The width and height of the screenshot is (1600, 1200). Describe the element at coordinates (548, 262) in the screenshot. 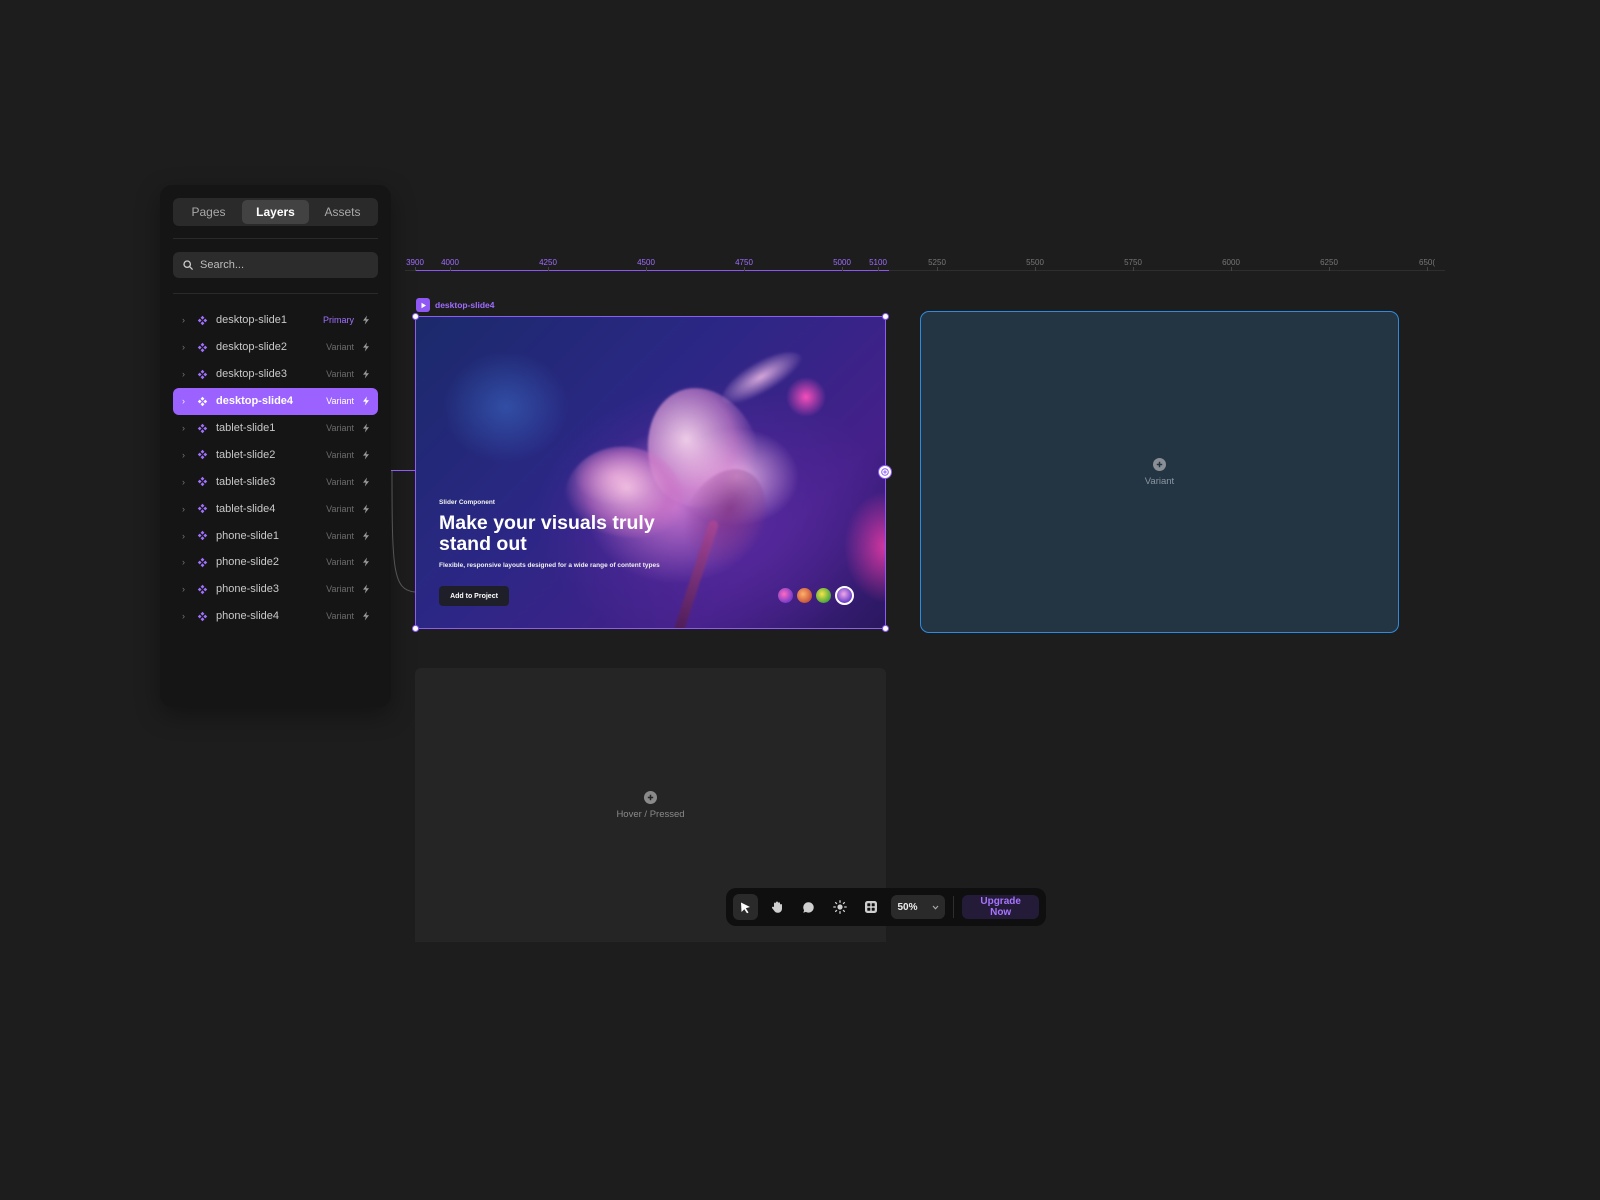

I see `ruler-tick-label: 4250` at that location.